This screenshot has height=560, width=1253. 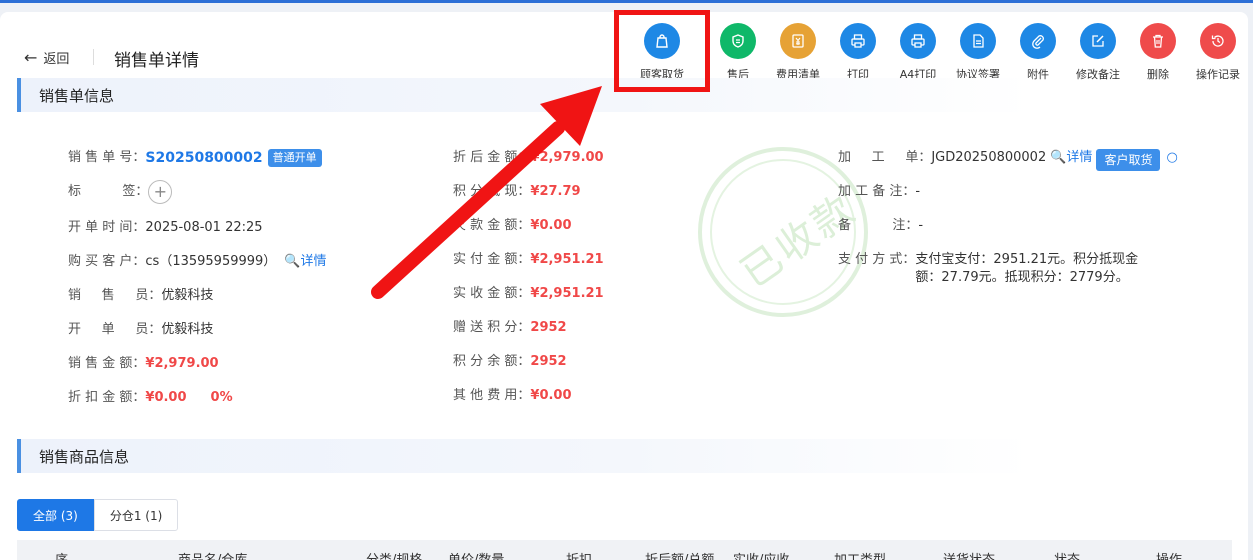 I want to click on order-no-value: S20250800002, so click(x=203, y=158).